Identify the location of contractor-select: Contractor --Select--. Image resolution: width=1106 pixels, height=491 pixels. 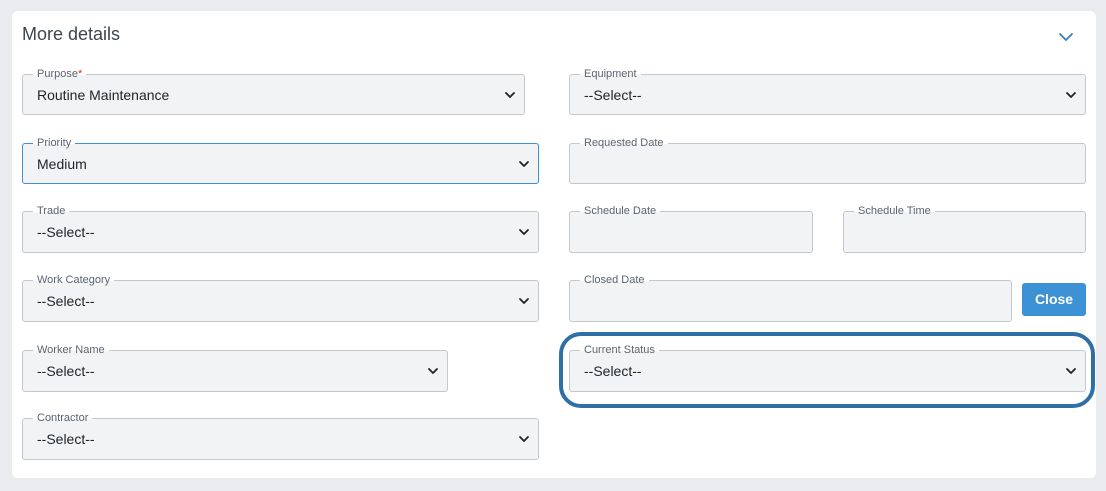
(280, 436).